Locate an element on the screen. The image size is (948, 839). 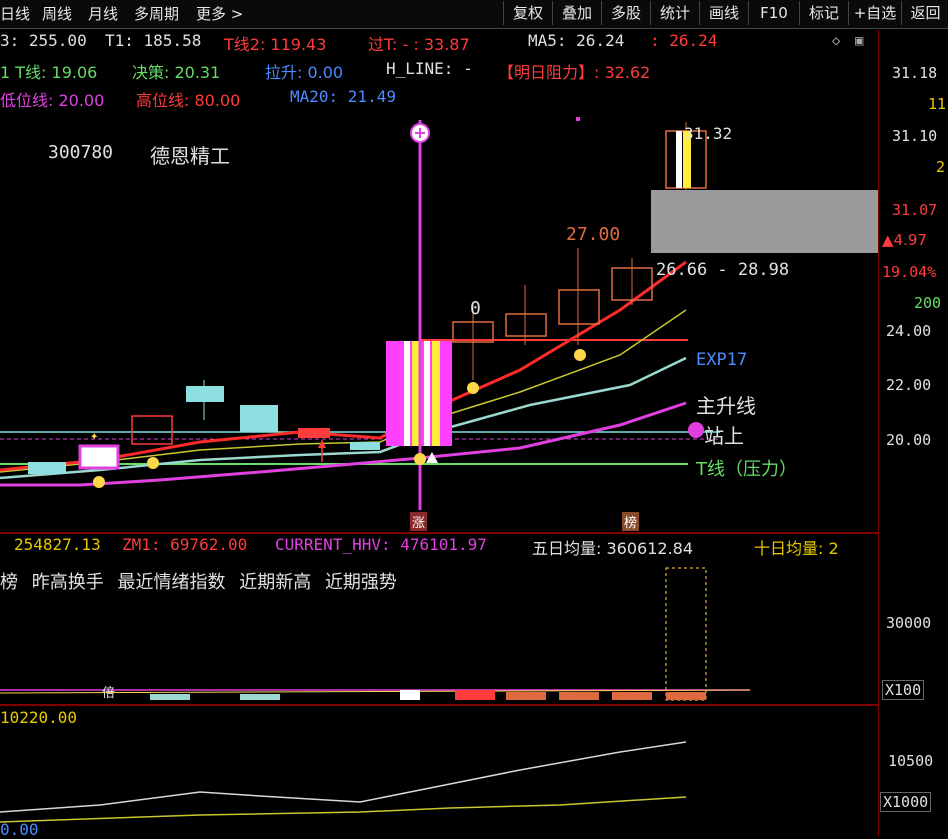
volume-scale: X100 is located at coordinates (903, 690).